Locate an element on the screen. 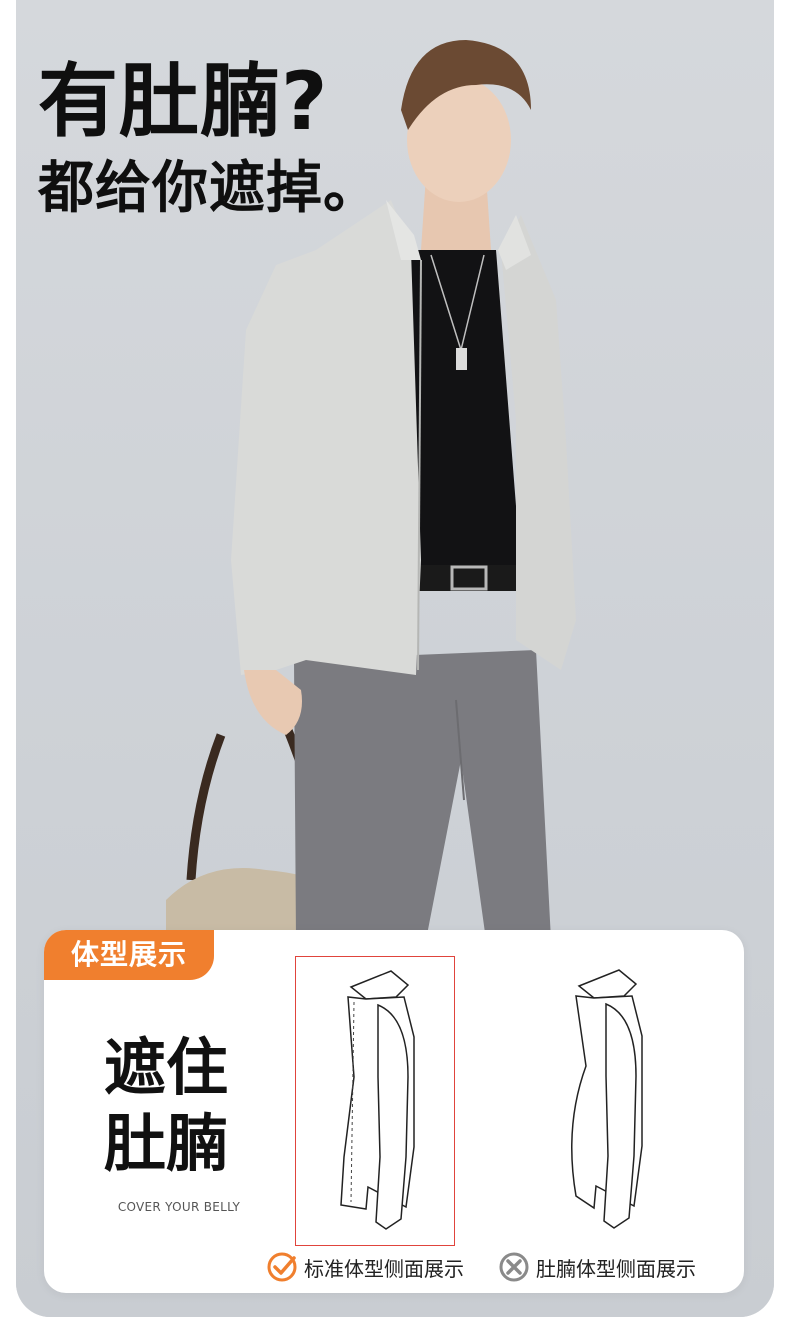 This screenshot has height=1317, width=790. headline-line-1: 有肚腩? is located at coordinates (183, 101).